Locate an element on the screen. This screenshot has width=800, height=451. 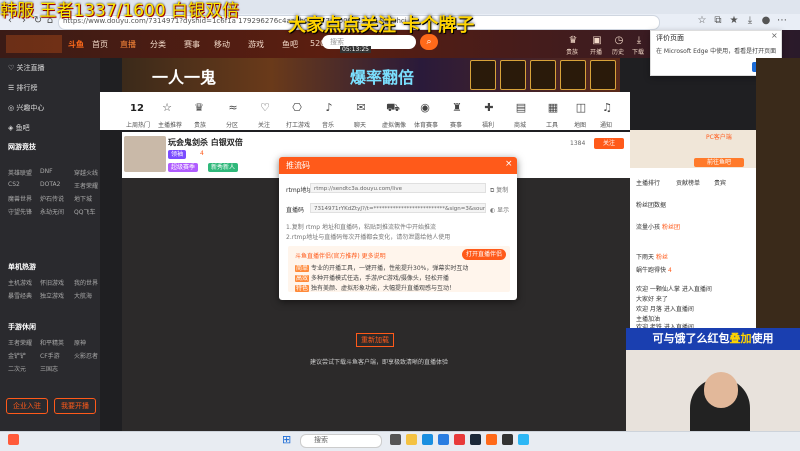
windows-start-icon: ⊞ is located at coordinates (287, 439).